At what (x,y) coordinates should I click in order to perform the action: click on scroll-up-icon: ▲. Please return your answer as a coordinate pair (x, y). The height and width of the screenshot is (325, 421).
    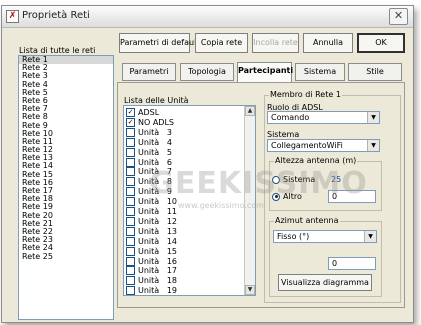
    Looking at the image, I should click on (250, 111).